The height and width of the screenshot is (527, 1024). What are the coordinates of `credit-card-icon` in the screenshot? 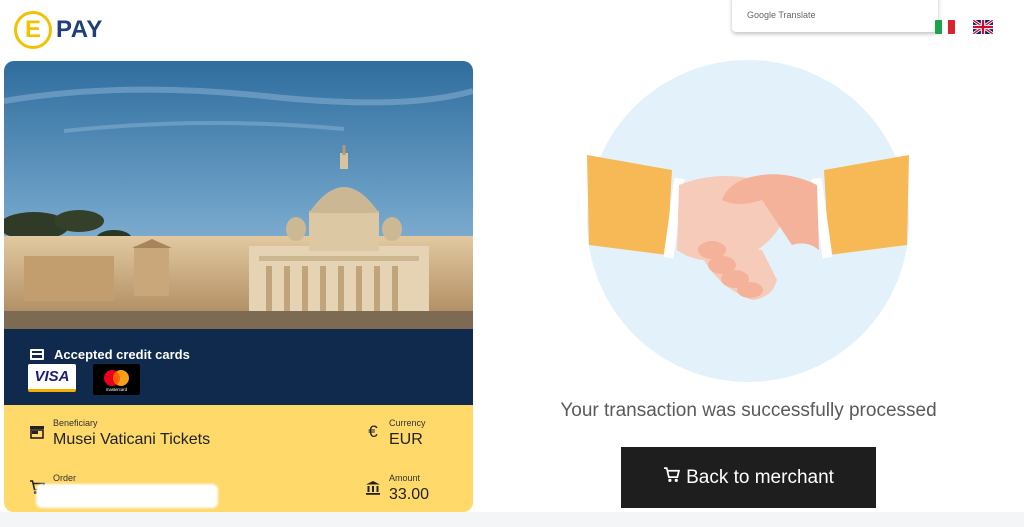 It's located at (37, 354).